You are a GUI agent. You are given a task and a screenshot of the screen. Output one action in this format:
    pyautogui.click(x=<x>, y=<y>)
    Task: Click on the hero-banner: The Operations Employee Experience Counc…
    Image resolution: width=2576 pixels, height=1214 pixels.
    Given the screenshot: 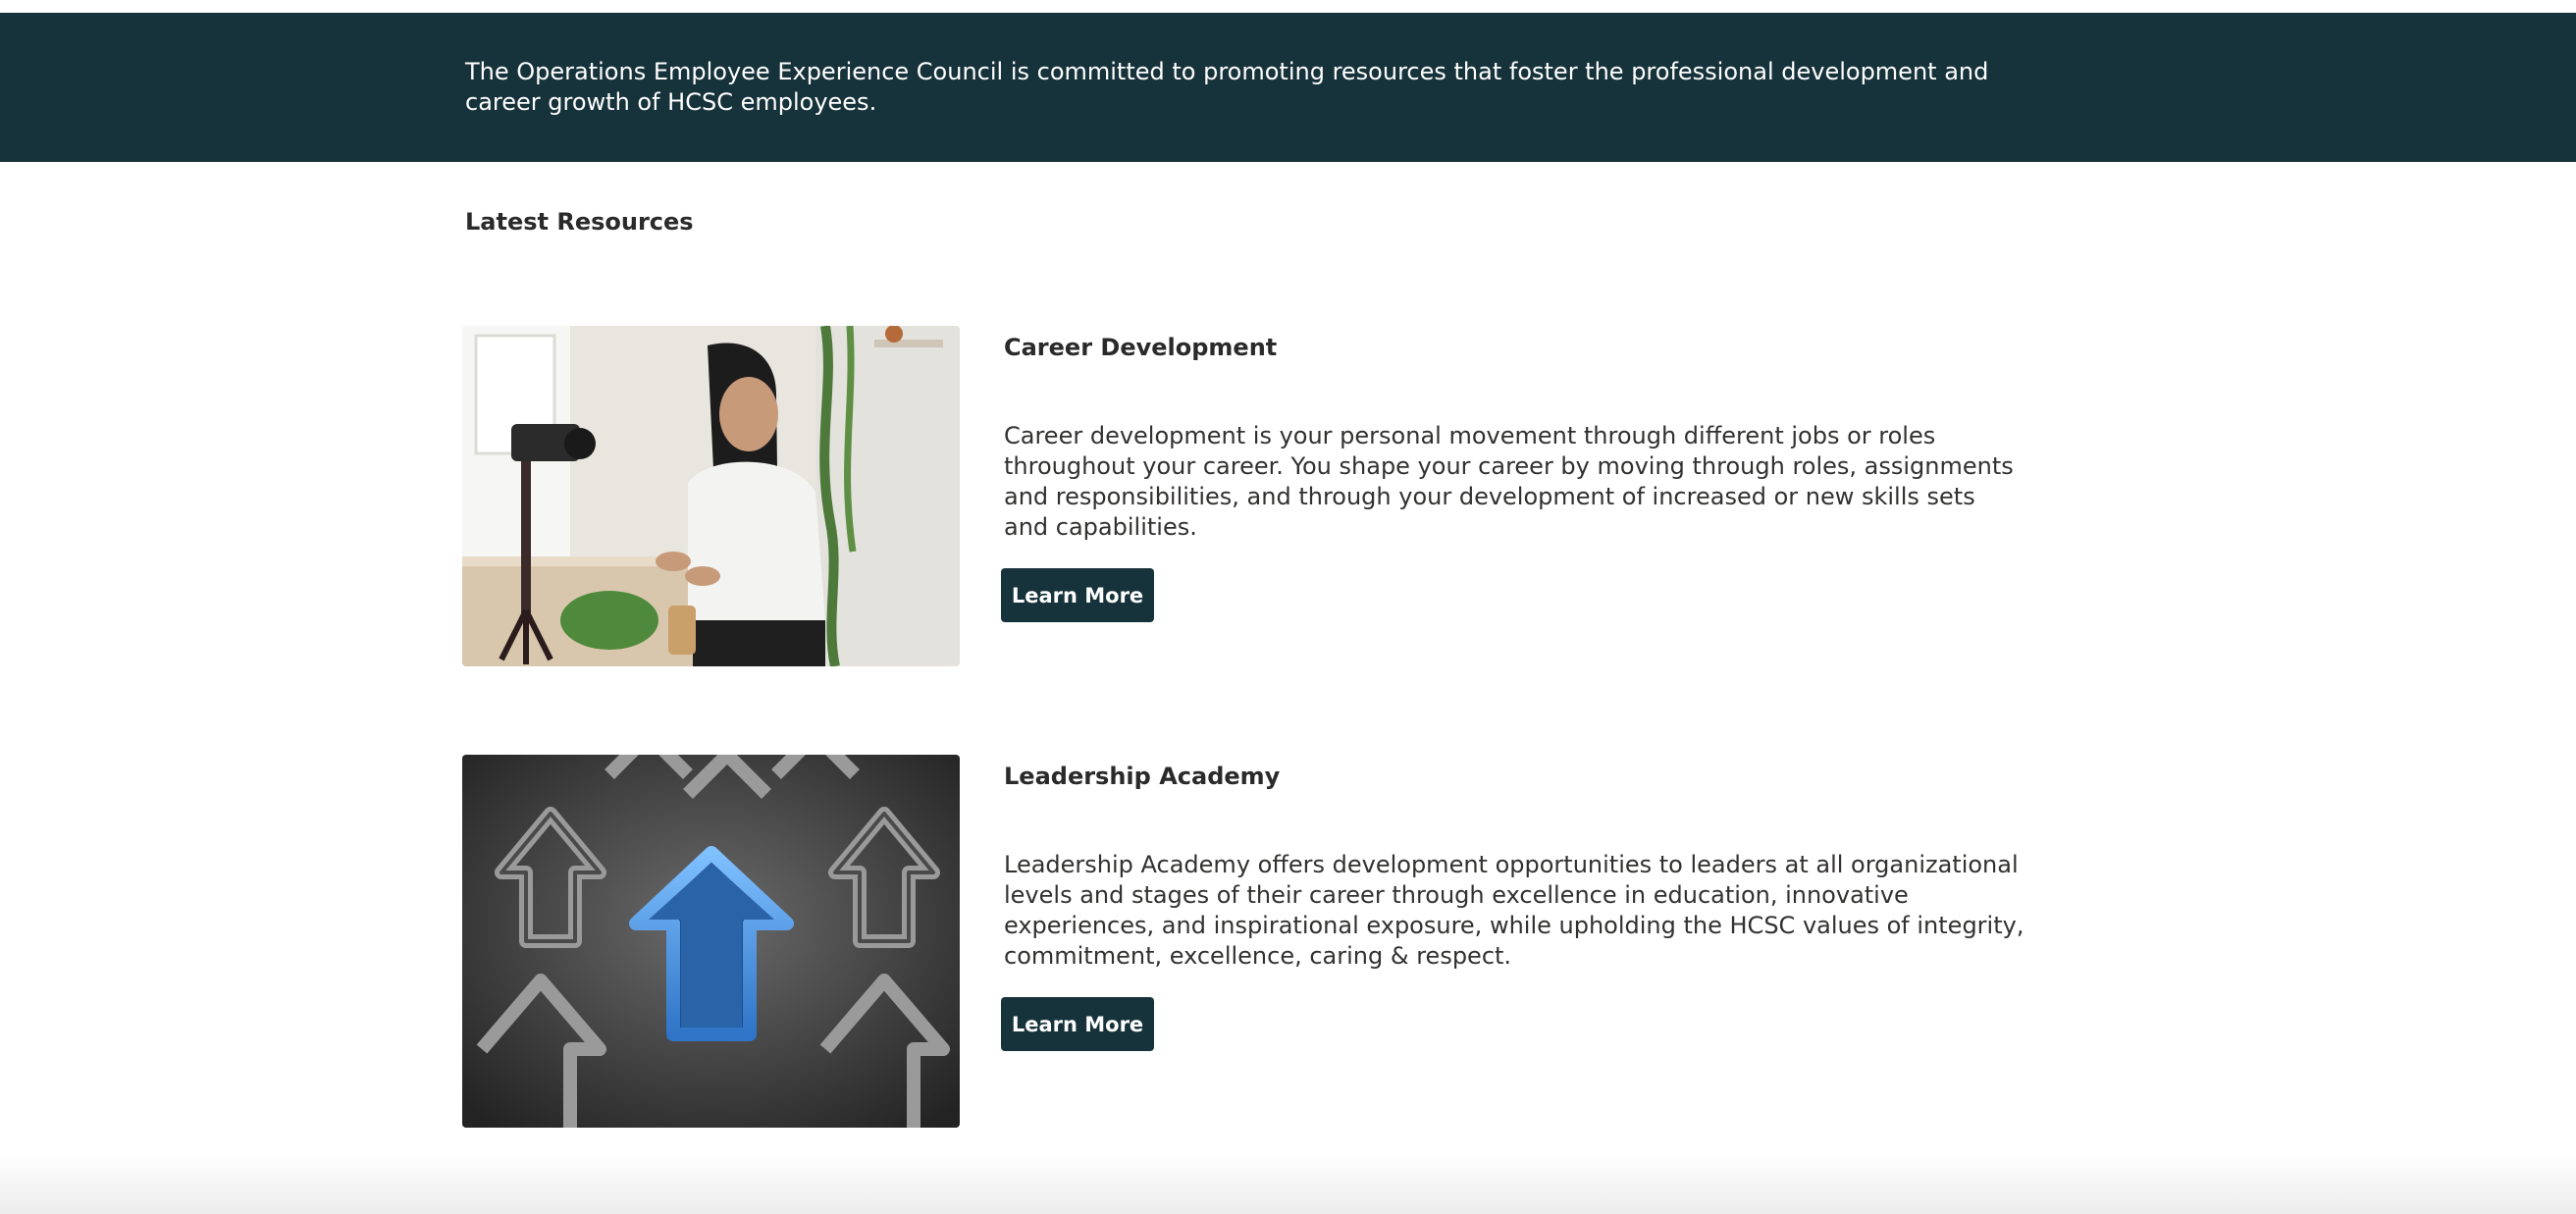 What is the action you would take?
    pyautogui.click(x=1288, y=88)
    